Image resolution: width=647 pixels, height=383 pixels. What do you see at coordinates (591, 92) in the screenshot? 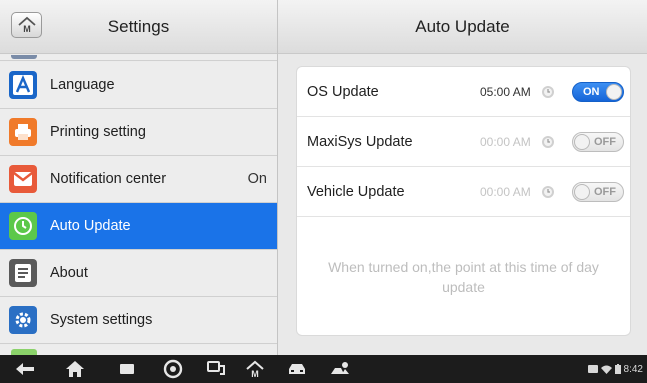
I see `toggle-label: ON` at bounding box center [591, 92].